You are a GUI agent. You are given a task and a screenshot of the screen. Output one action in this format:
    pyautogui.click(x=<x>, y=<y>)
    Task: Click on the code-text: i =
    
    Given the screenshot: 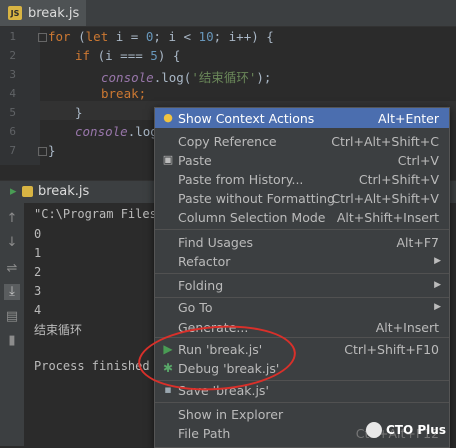 What is the action you would take?
    pyautogui.click(x=127, y=36)
    